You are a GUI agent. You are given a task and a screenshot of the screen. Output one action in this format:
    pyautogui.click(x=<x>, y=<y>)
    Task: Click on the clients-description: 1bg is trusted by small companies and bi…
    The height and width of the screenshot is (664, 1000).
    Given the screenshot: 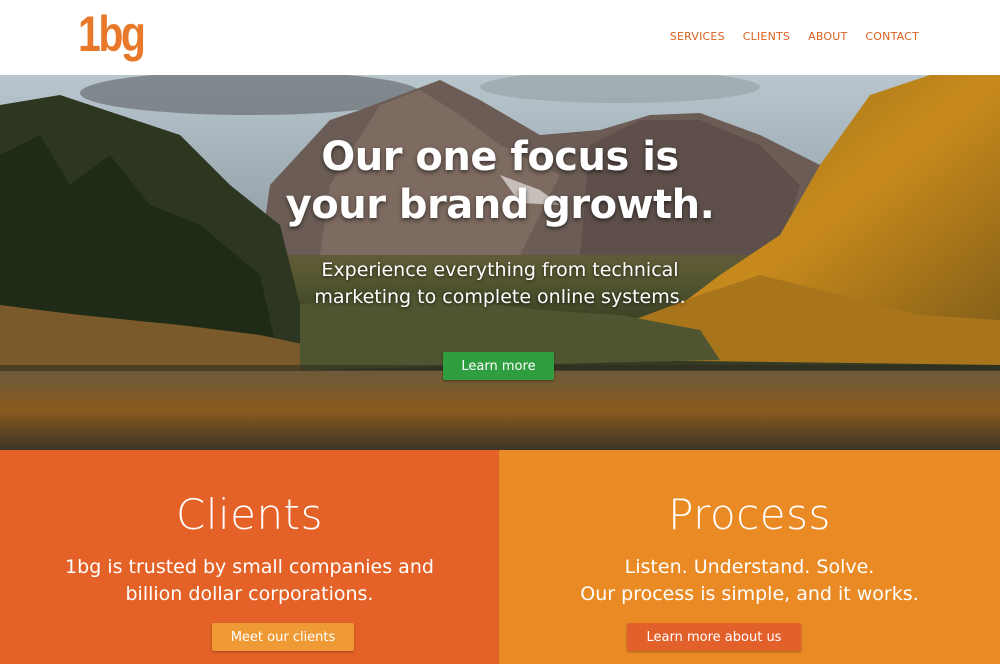 What is the action you would take?
    pyautogui.click(x=249, y=581)
    